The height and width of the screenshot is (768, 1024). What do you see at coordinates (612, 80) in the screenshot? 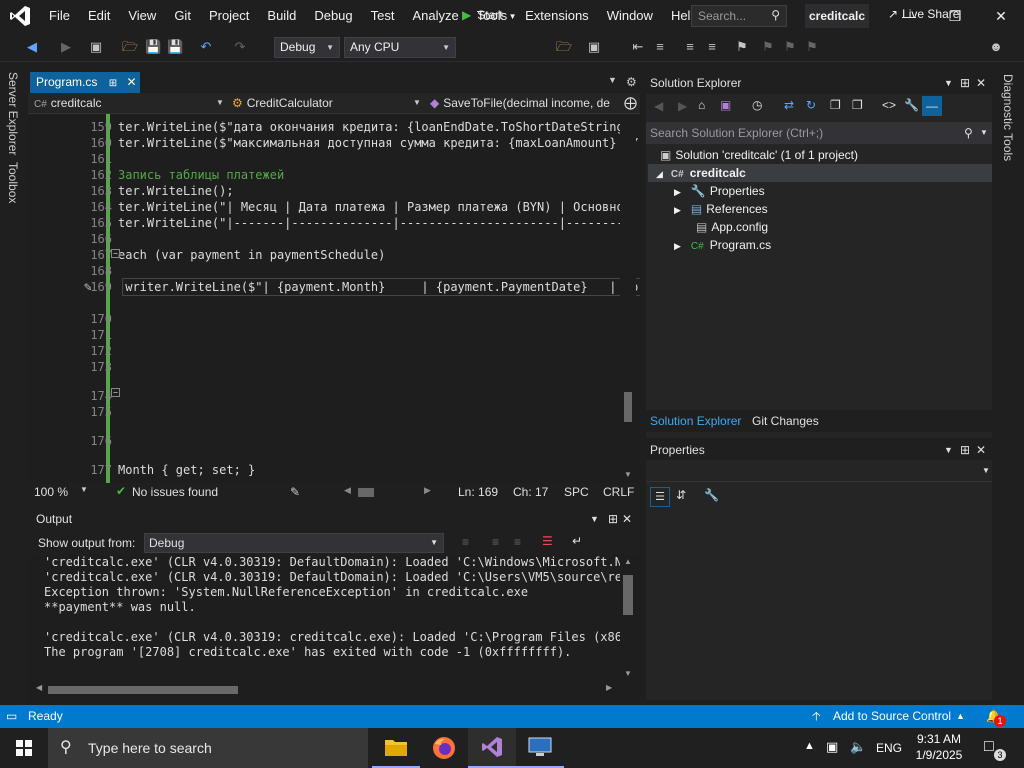
I see `tab-overflow-icon: ▼` at bounding box center [612, 80].